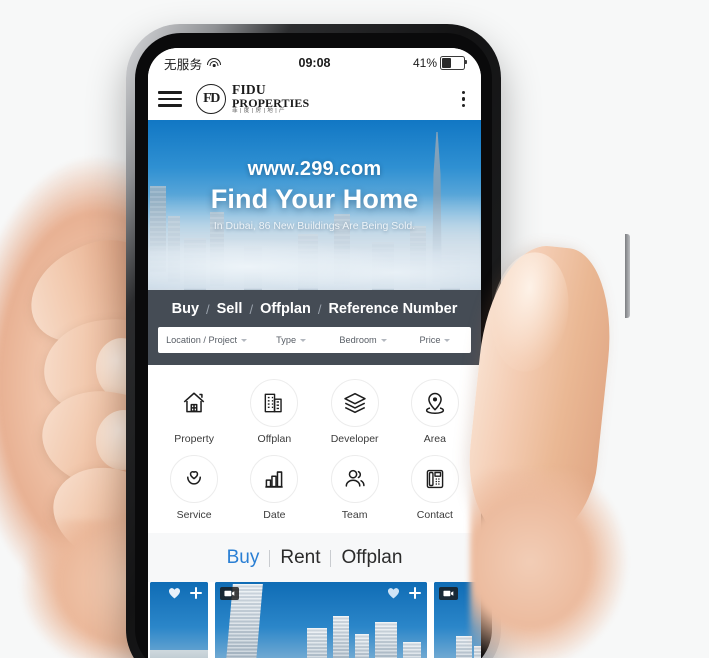  I want to click on house-icon, so click(194, 403).